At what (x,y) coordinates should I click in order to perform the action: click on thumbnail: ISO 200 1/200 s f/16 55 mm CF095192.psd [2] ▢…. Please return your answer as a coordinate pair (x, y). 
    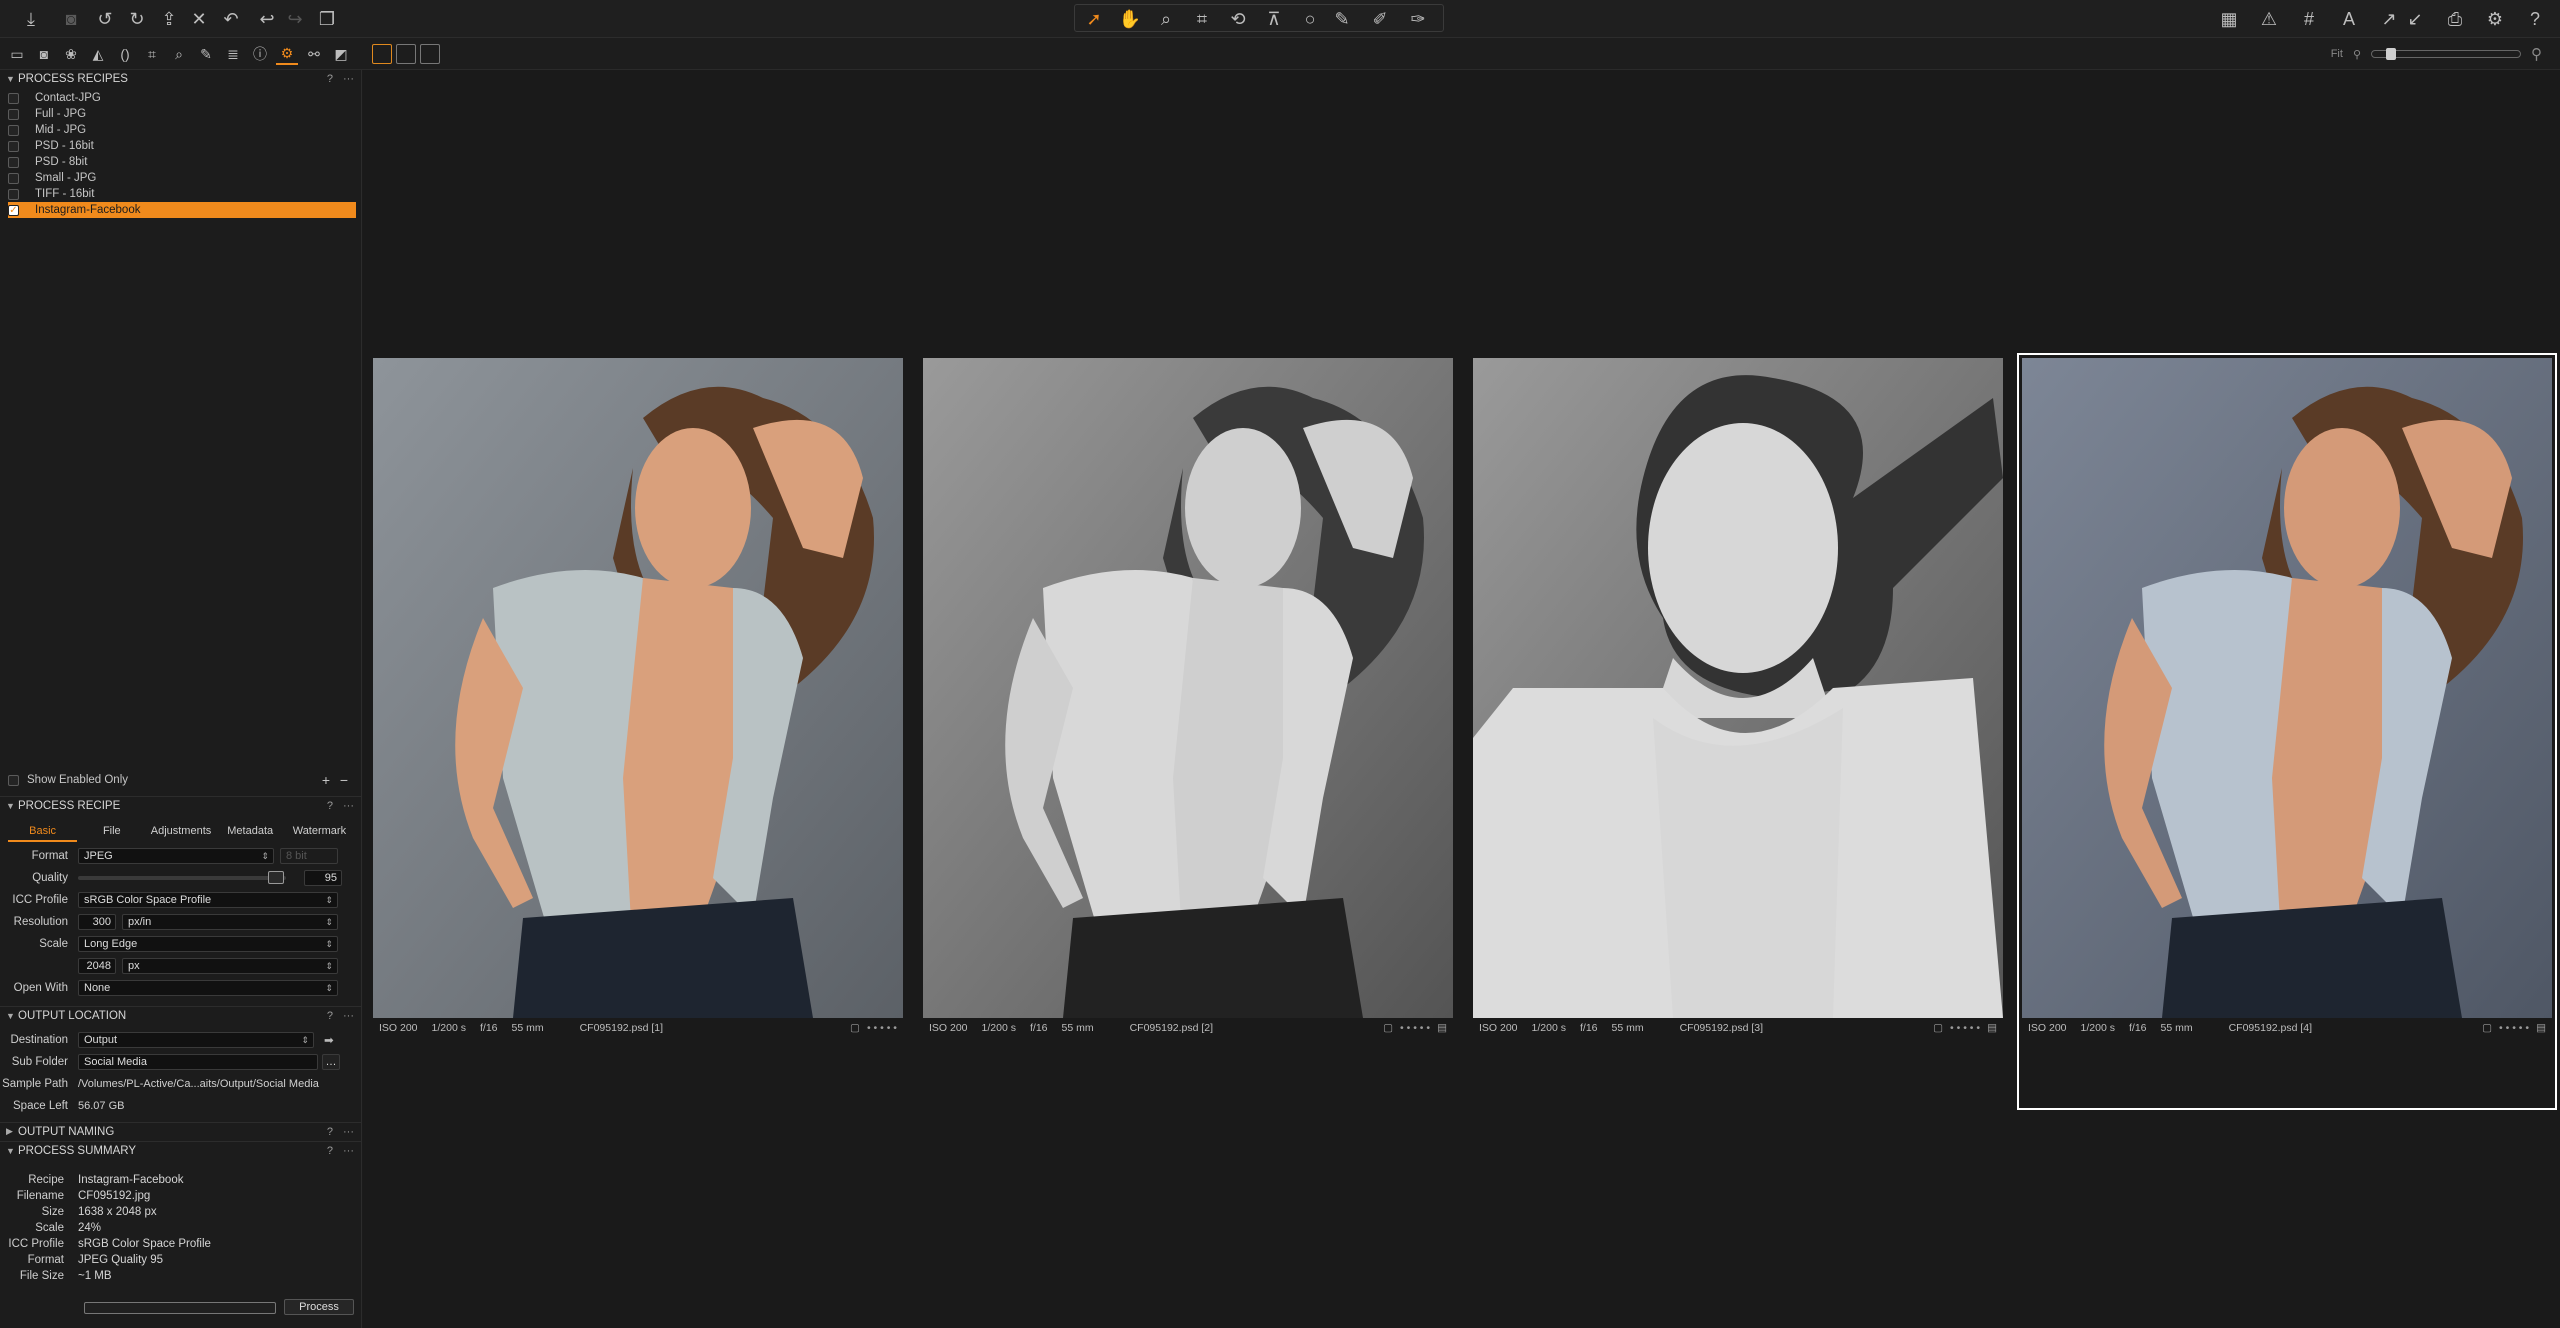
    Looking at the image, I should click on (1188, 731).